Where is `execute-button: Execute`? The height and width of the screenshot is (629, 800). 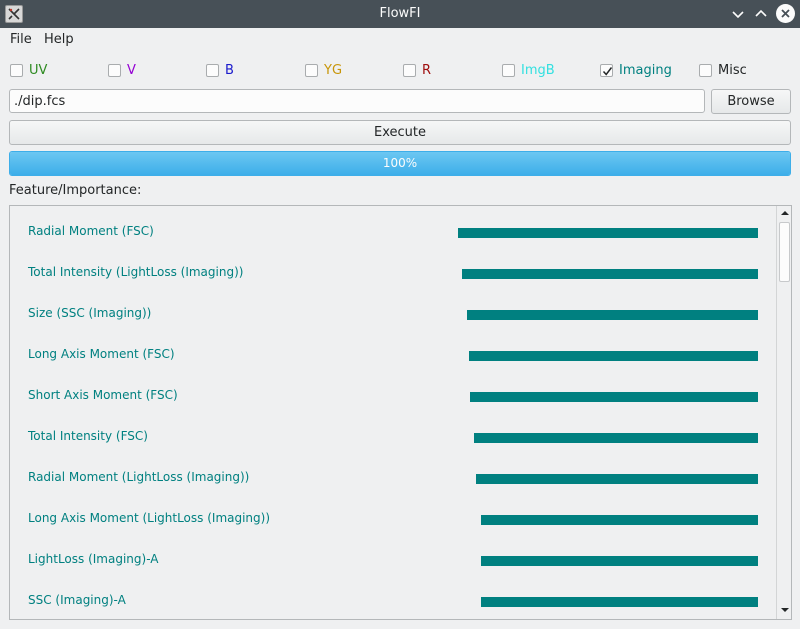 execute-button: Execute is located at coordinates (400, 132).